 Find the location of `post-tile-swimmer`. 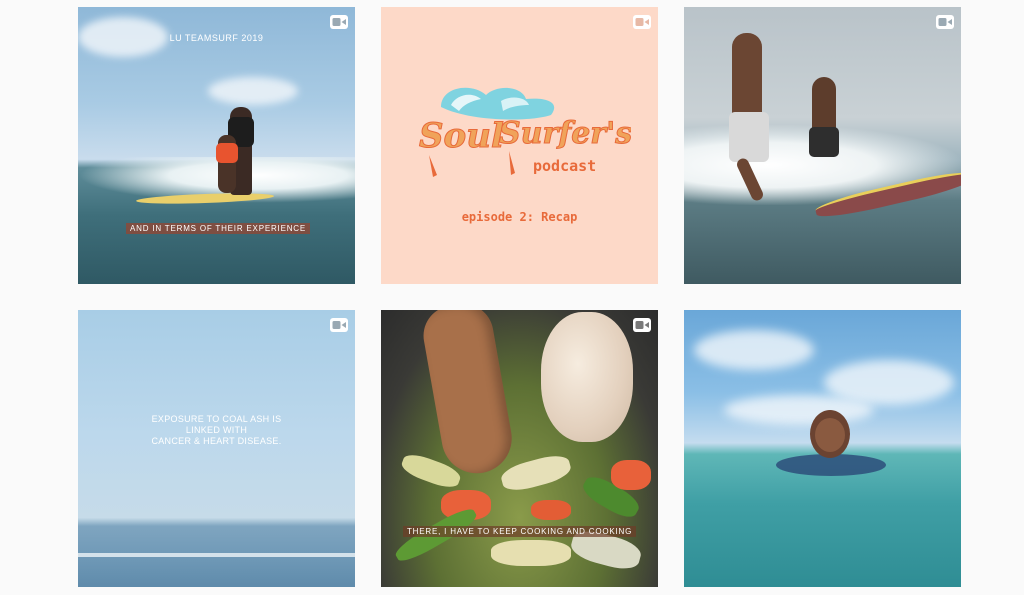

post-tile-swimmer is located at coordinates (822, 448).